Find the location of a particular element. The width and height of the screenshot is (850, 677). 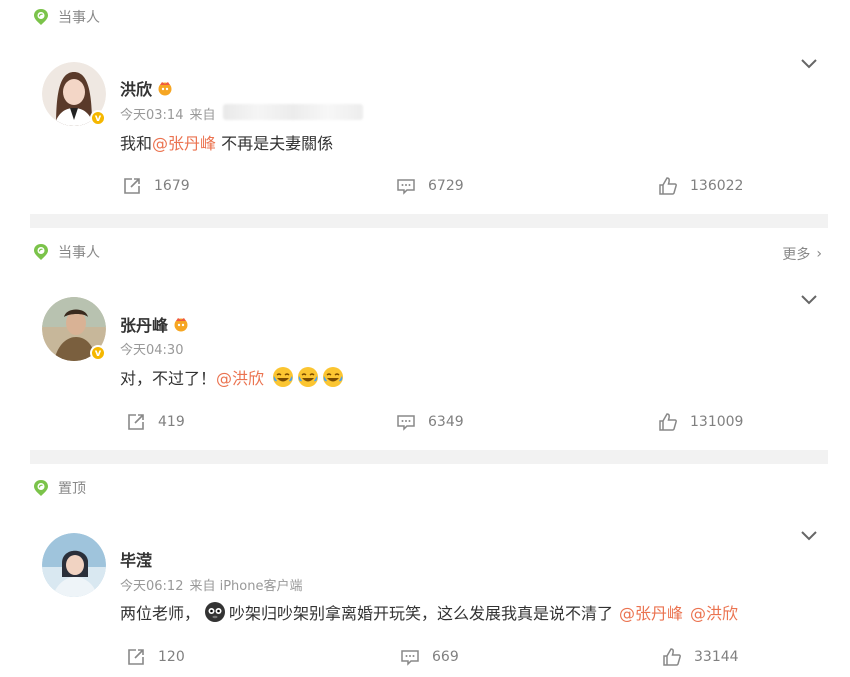

comment-button: 6349 is located at coordinates (430, 422).